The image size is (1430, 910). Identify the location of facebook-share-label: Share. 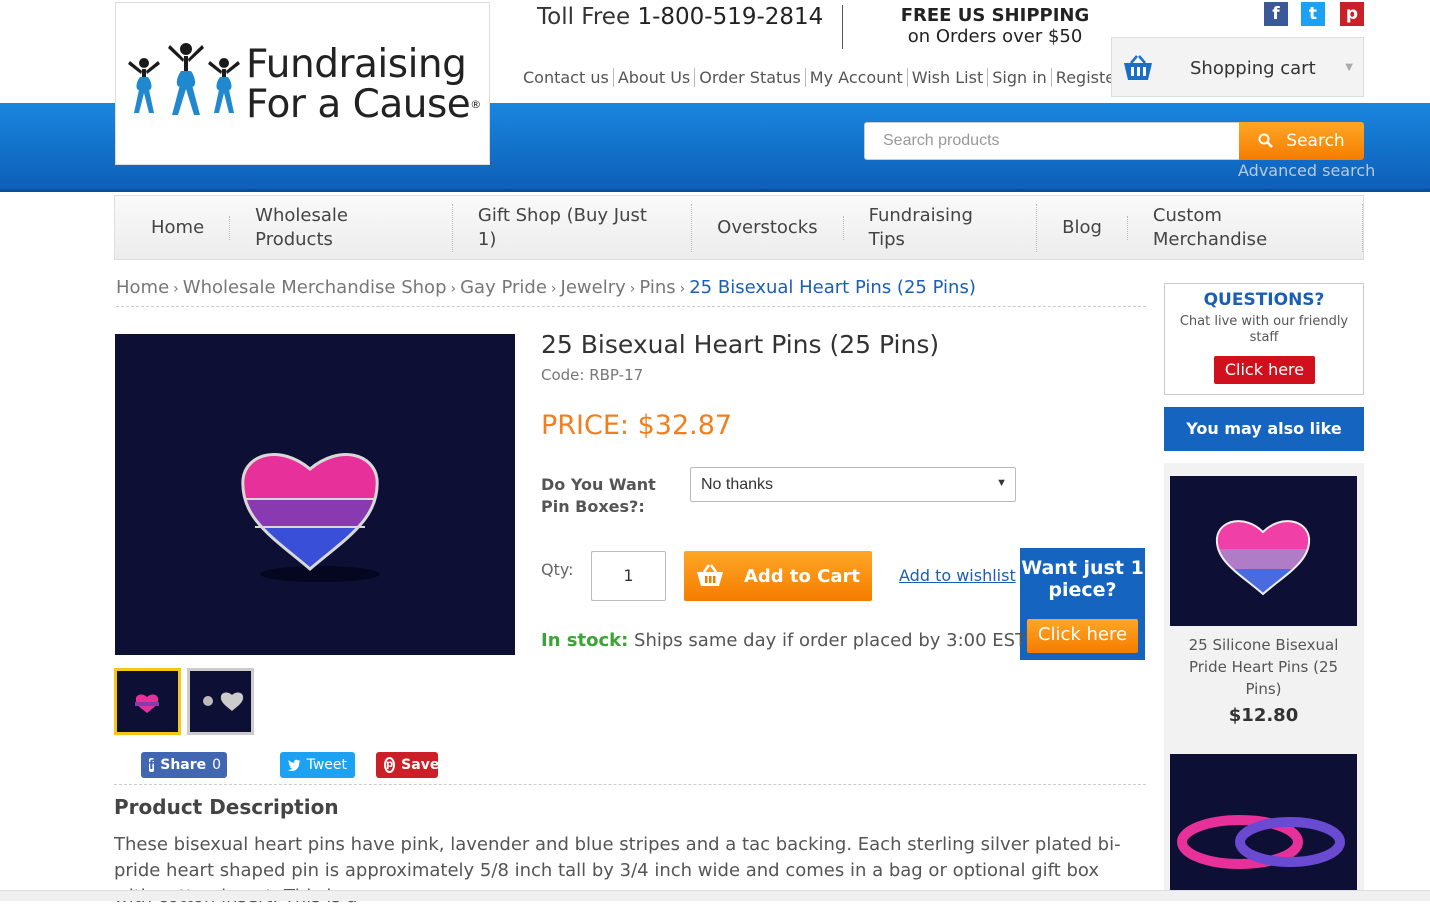
(183, 765).